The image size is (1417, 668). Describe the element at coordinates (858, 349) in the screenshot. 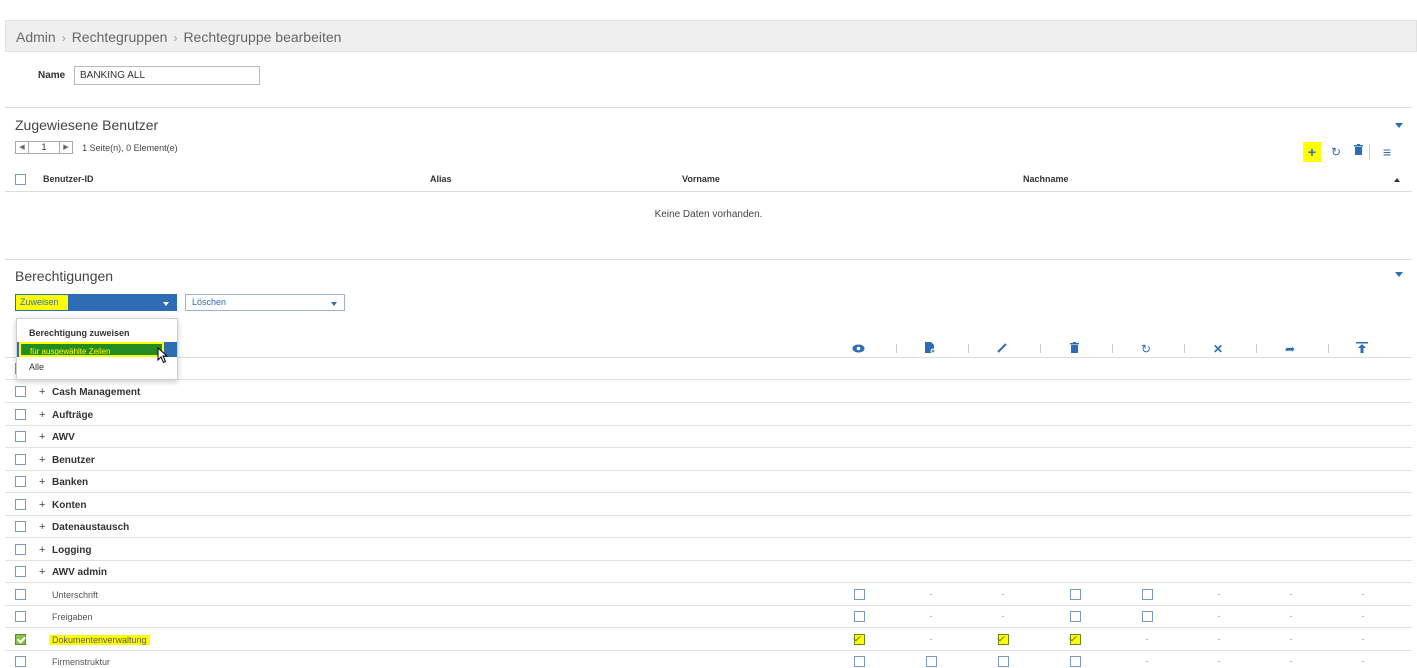

I see `view-icon` at that location.